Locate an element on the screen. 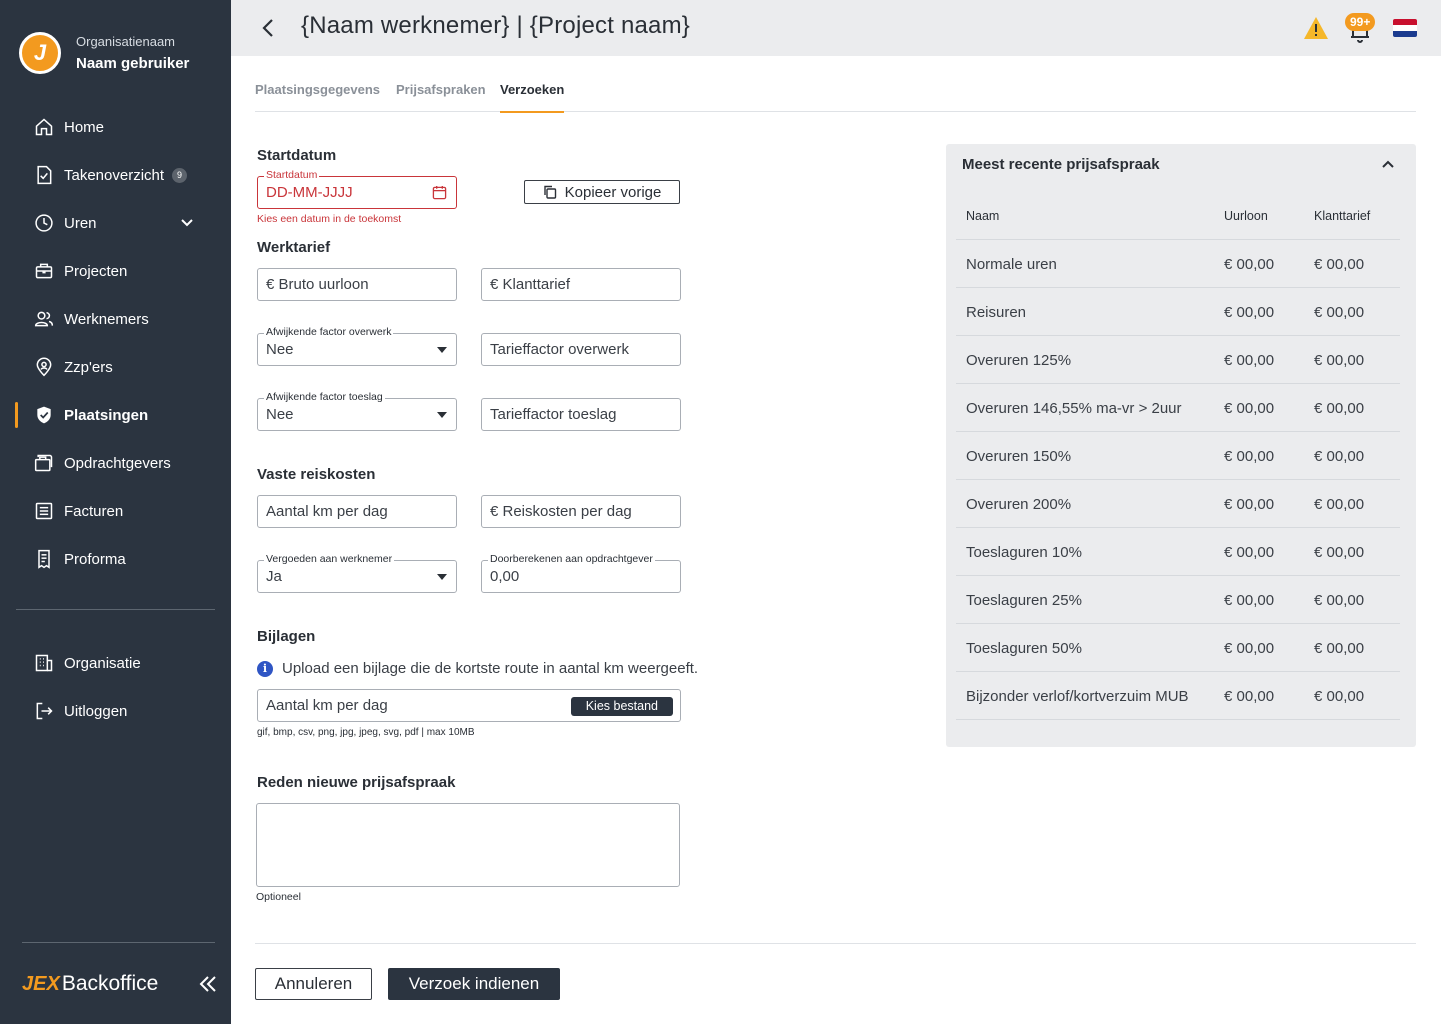 The image size is (1441, 1024). vergoeden-select: Vergoeden aan werknemer Ja is located at coordinates (357, 573).